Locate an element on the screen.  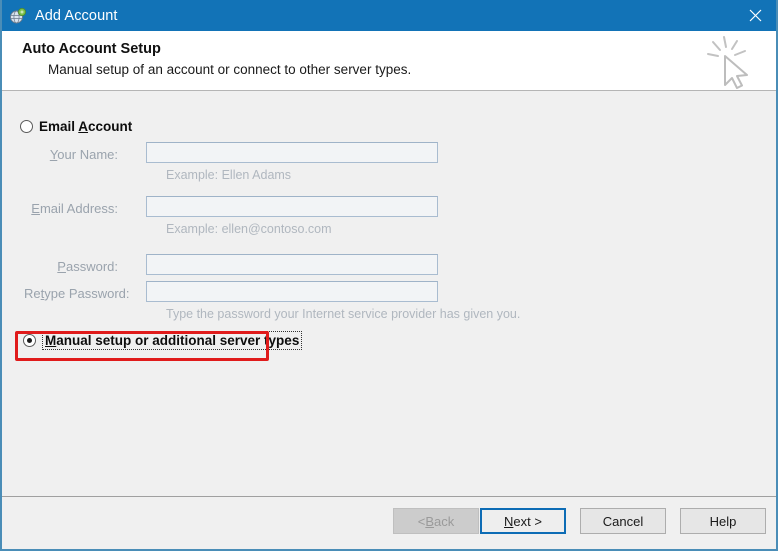
email-address-label: Email Address: is located at coordinates (71, 208).